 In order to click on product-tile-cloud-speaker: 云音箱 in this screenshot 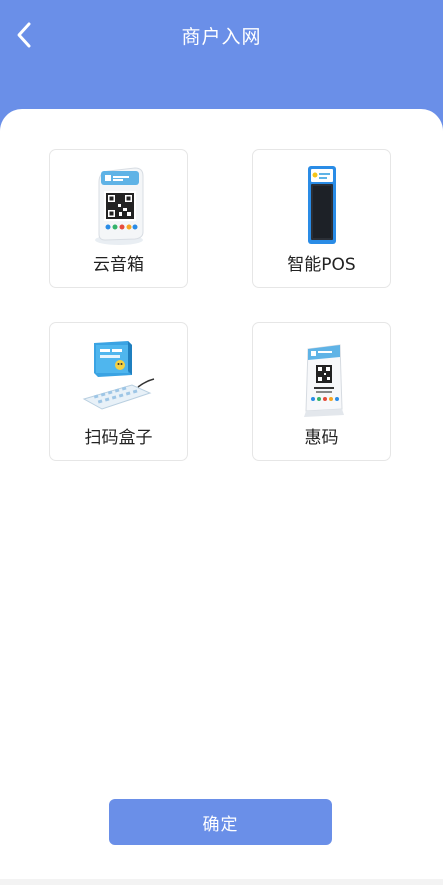, I will do `click(118, 218)`.